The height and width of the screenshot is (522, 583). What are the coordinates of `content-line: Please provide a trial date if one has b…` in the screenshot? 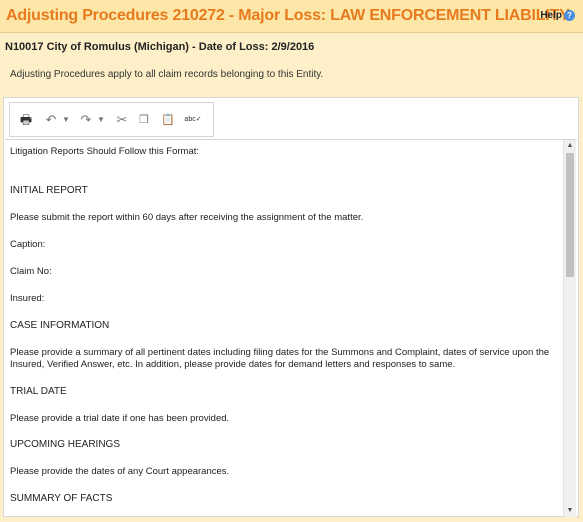 It's located at (120, 418).